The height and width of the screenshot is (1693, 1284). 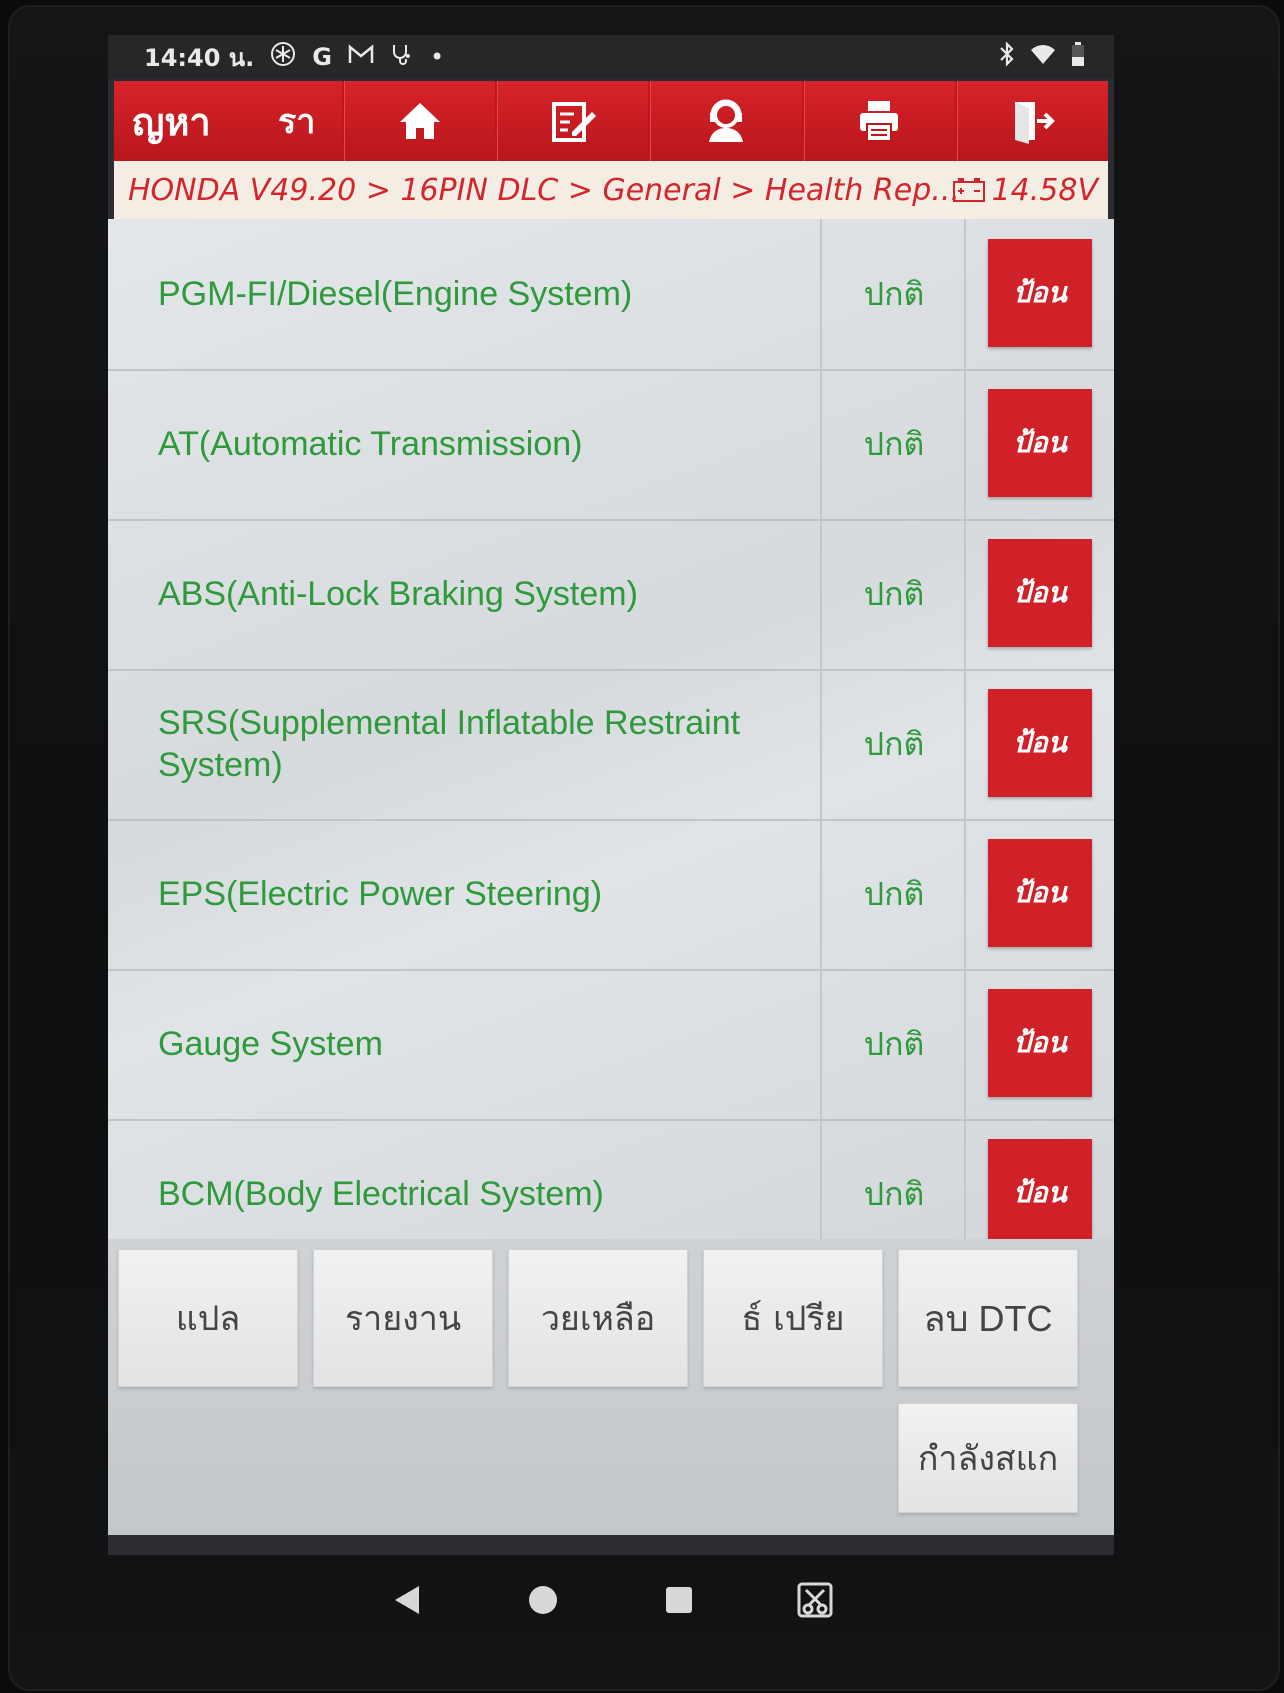 I want to click on status-right-icons, so click(x=1042, y=54).